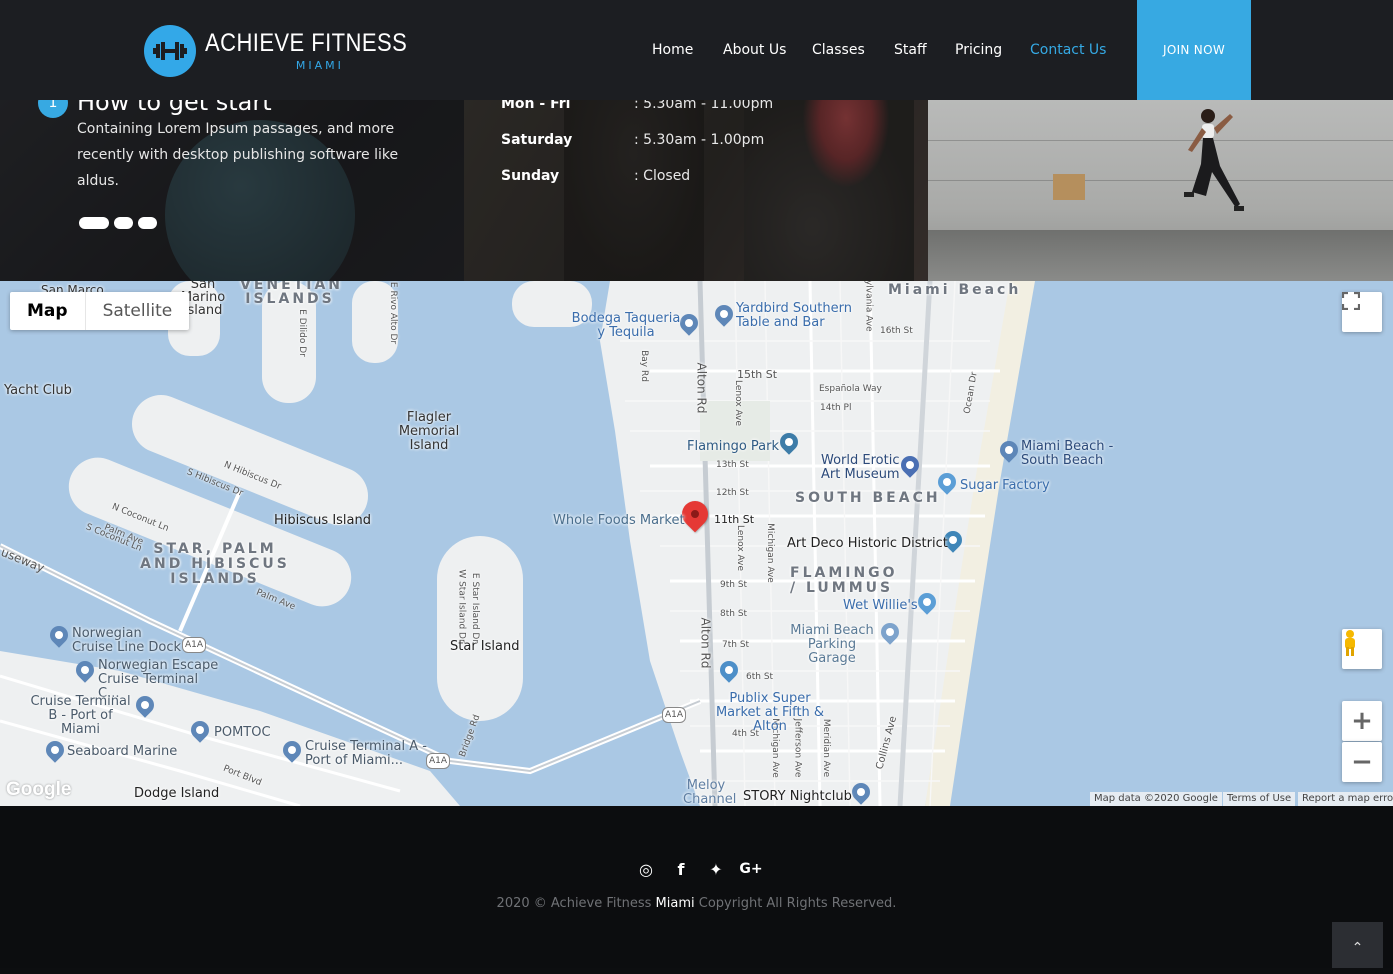 This screenshot has height=974, width=1393. Describe the element at coordinates (732, 493) in the screenshot. I see `street-label: 12th St` at that location.